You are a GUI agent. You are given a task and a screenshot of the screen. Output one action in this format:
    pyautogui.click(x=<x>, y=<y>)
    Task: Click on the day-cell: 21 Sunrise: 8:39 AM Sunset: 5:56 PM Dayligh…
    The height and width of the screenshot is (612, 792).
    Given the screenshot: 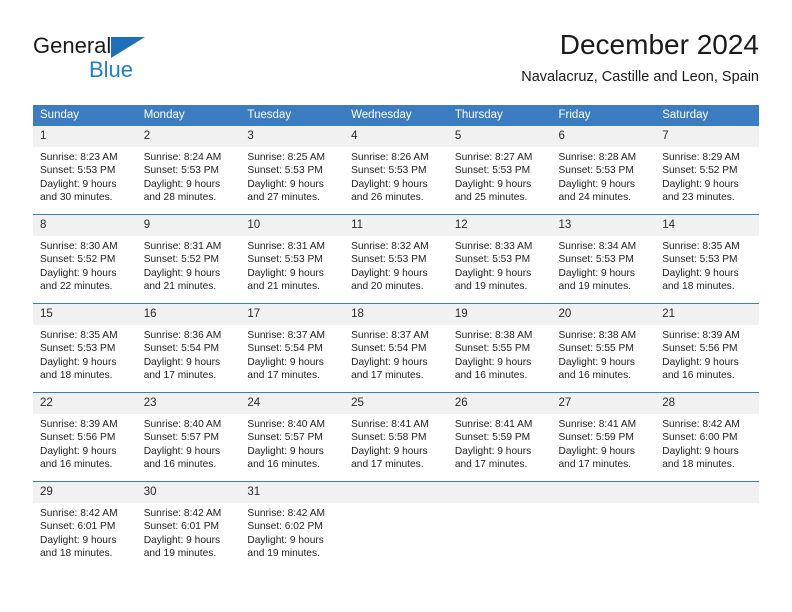 What is the action you would take?
    pyautogui.click(x=707, y=348)
    